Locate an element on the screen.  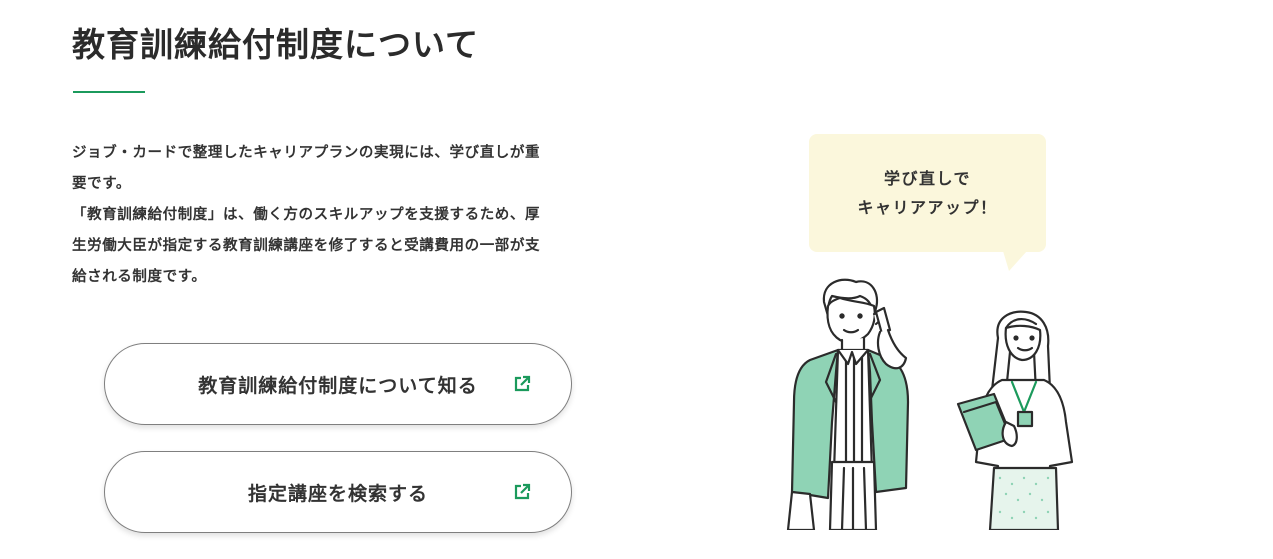
title-underline is located at coordinates (109, 92).